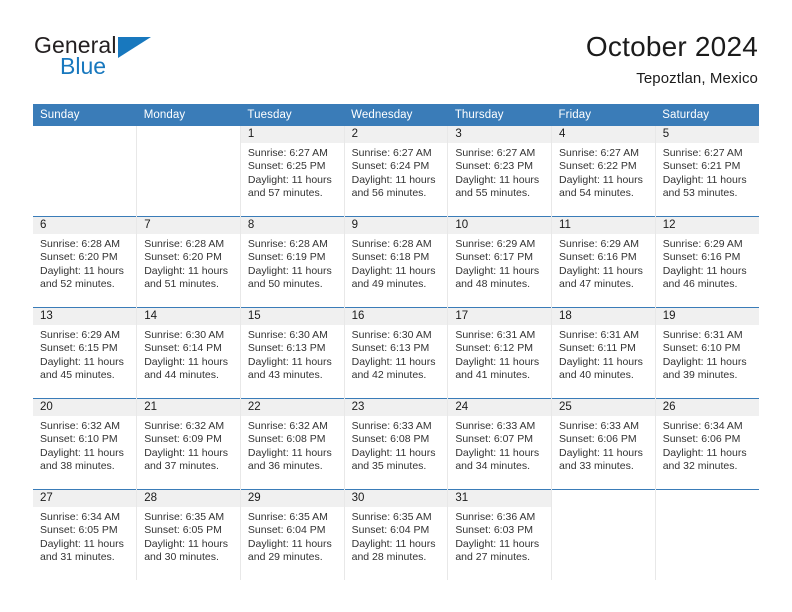 The height and width of the screenshot is (612, 792). I want to click on brand-logo: General Blue, so click(94, 56).